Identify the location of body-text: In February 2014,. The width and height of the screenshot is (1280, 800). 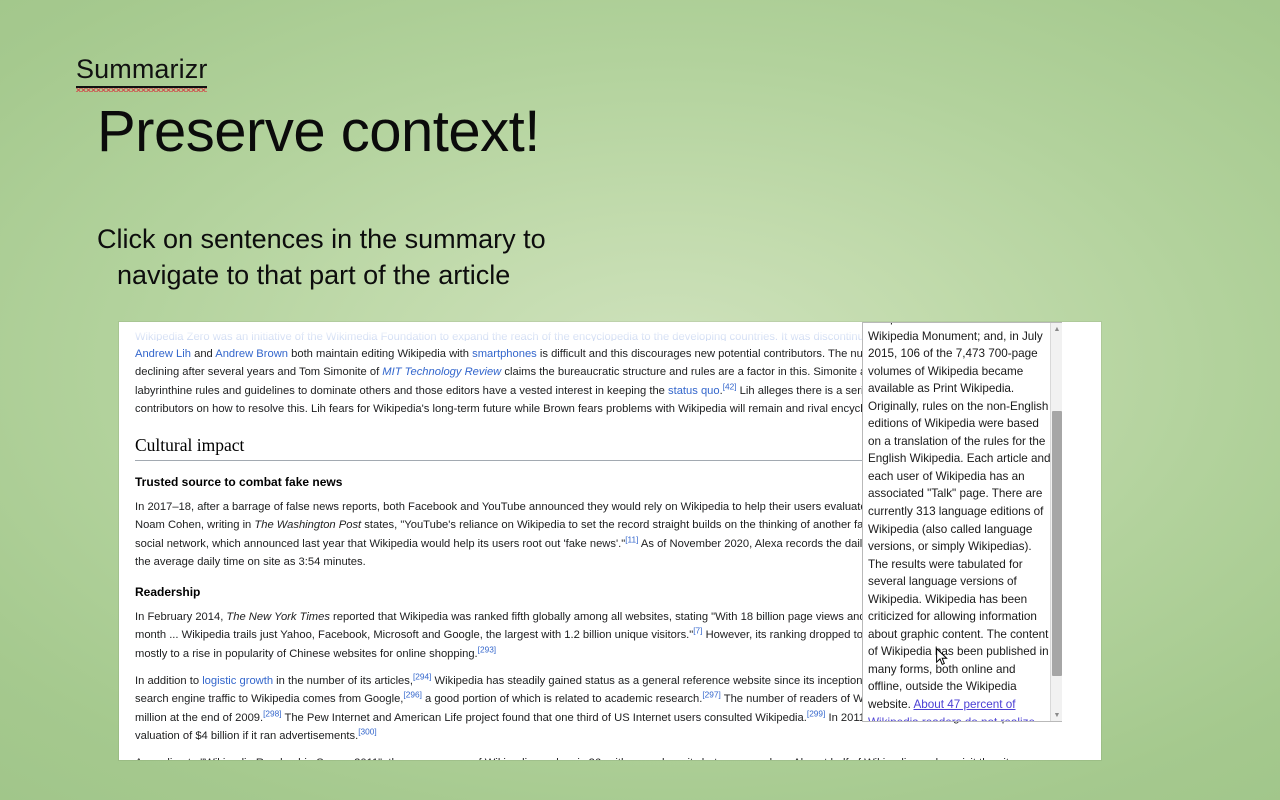
(181, 616).